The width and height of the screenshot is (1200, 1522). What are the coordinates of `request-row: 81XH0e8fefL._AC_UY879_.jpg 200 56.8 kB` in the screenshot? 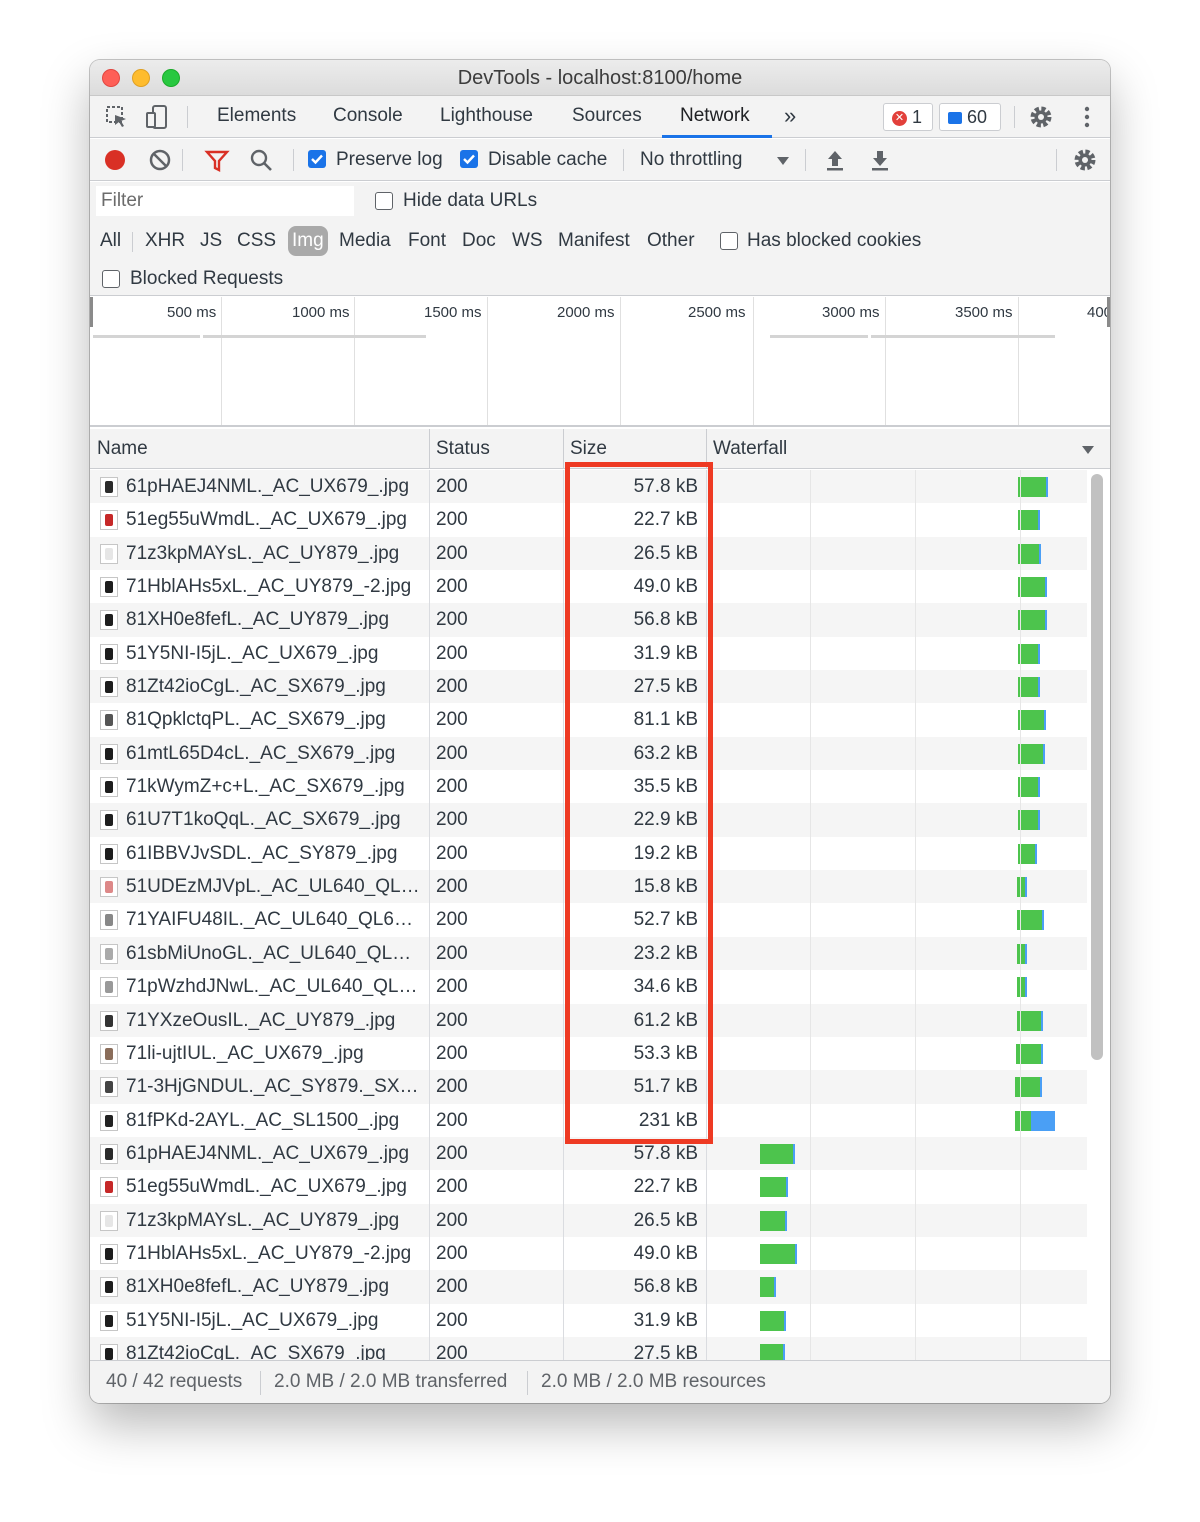 It's located at (588, 1287).